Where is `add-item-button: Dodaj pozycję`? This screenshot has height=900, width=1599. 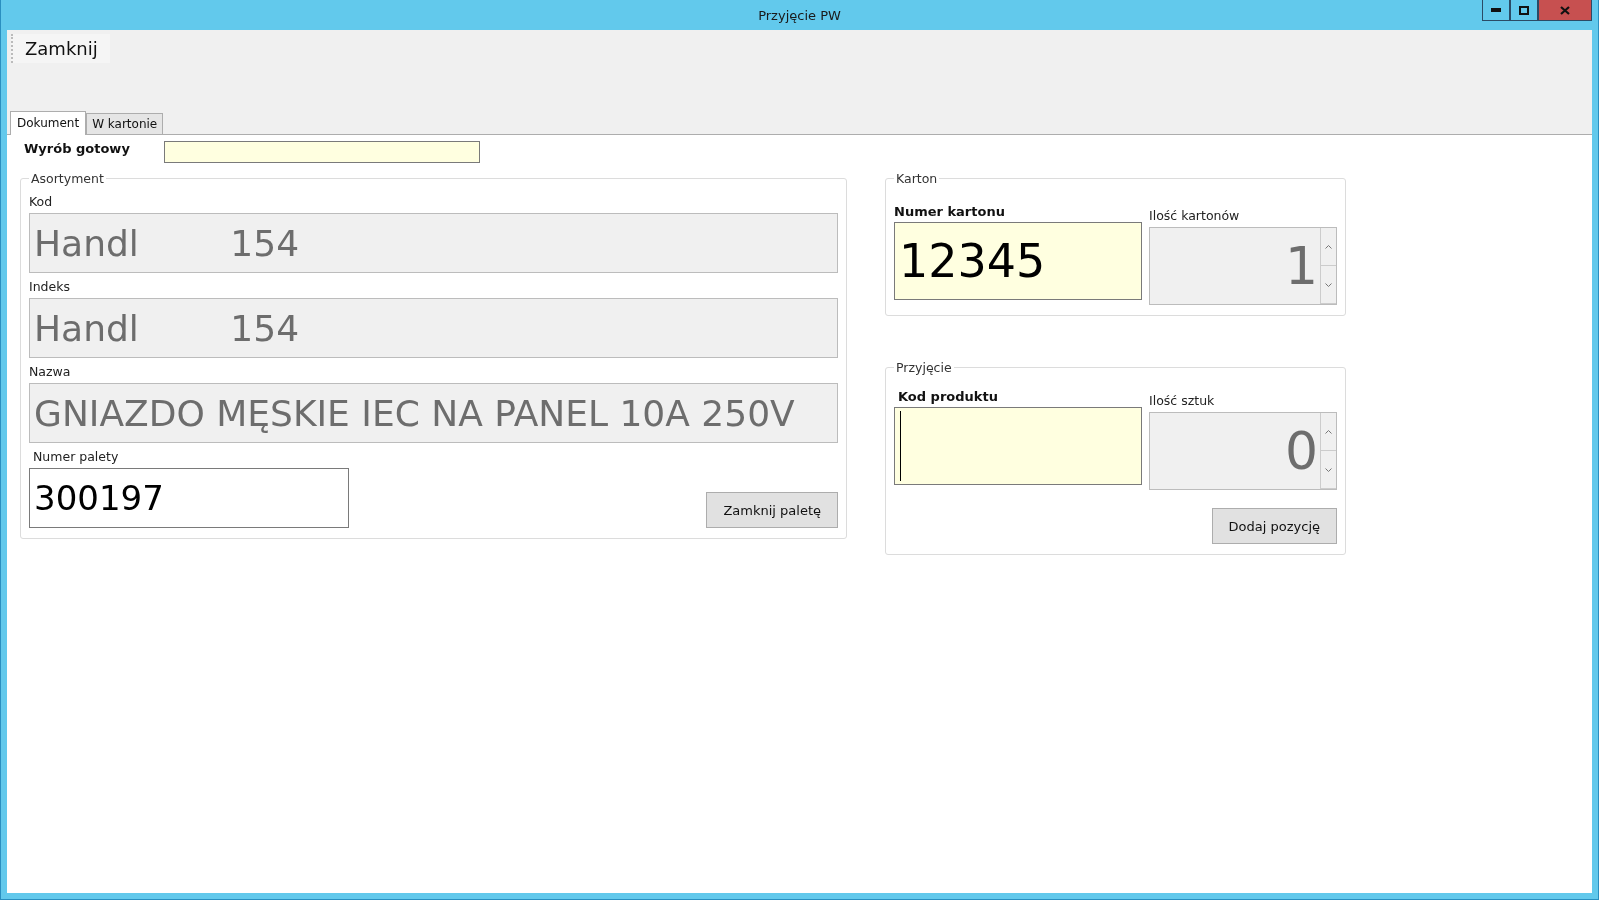
add-item-button: Dodaj pozycję is located at coordinates (1274, 526).